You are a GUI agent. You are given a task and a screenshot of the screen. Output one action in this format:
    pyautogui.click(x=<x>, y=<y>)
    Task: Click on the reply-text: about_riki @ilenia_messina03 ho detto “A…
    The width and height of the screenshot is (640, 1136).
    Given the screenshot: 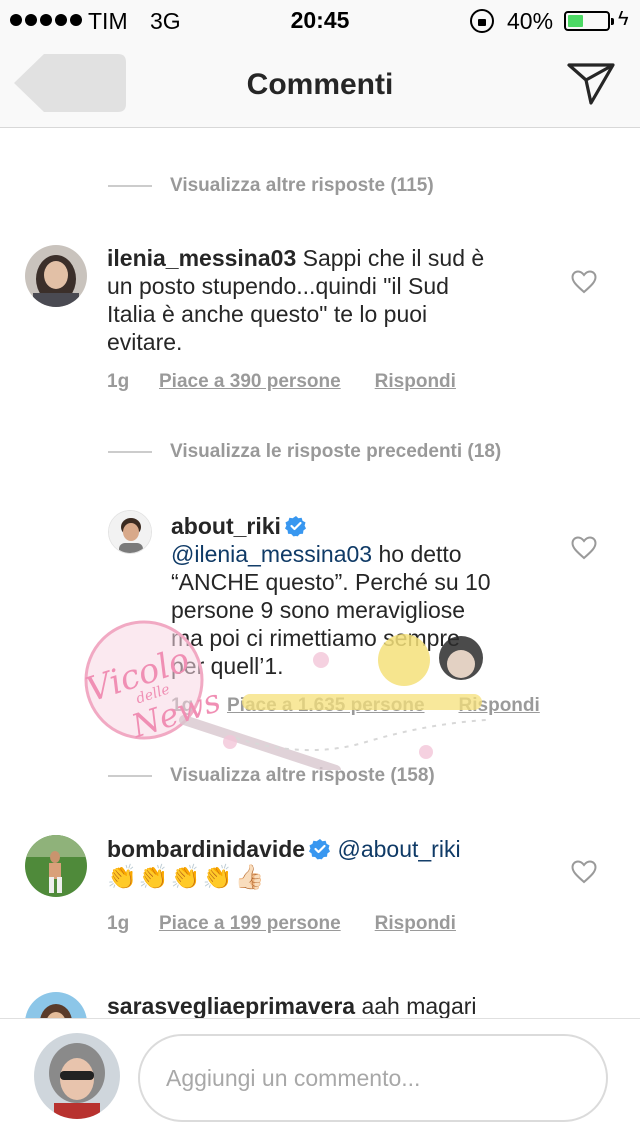 What is the action you would take?
    pyautogui.click(x=351, y=596)
    